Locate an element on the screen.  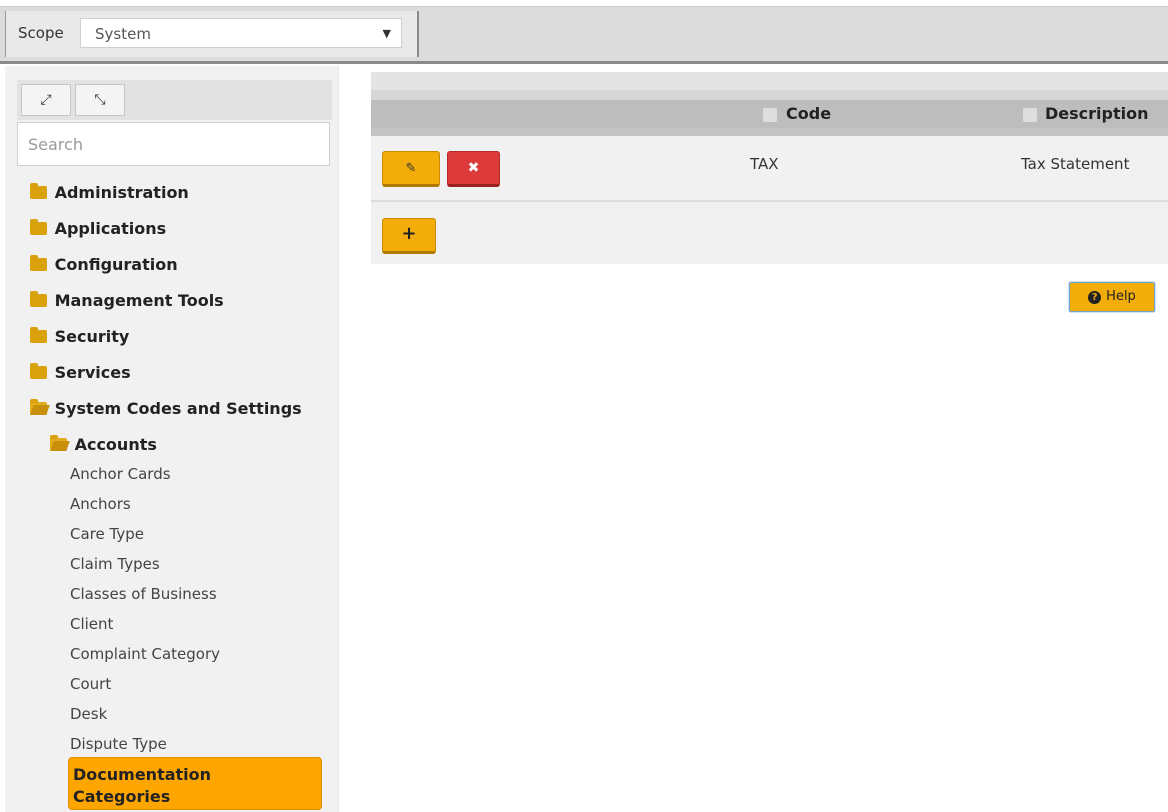
tree-item-anchors: Anchors is located at coordinates (100, 504).